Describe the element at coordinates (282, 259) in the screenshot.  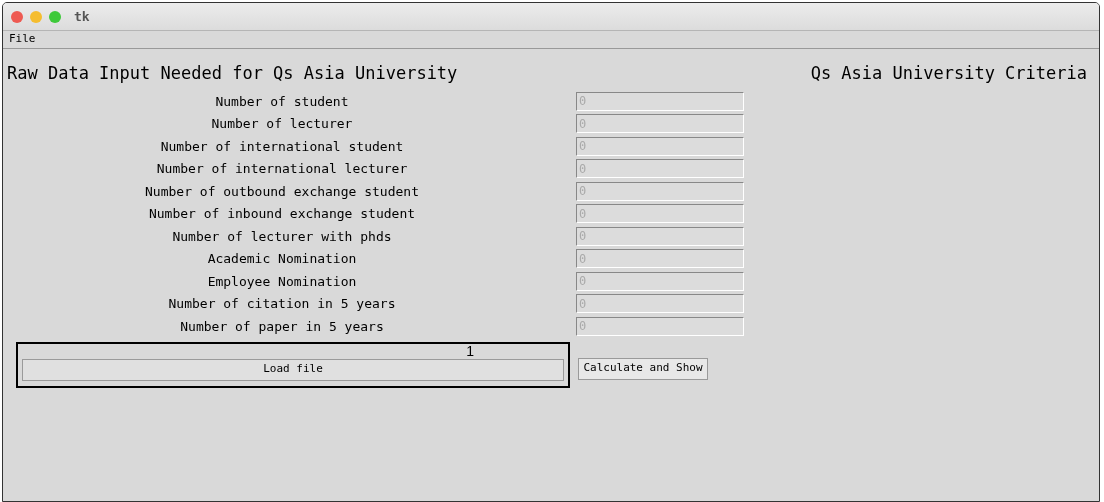
I see `field-label: Academic Nomination` at that location.